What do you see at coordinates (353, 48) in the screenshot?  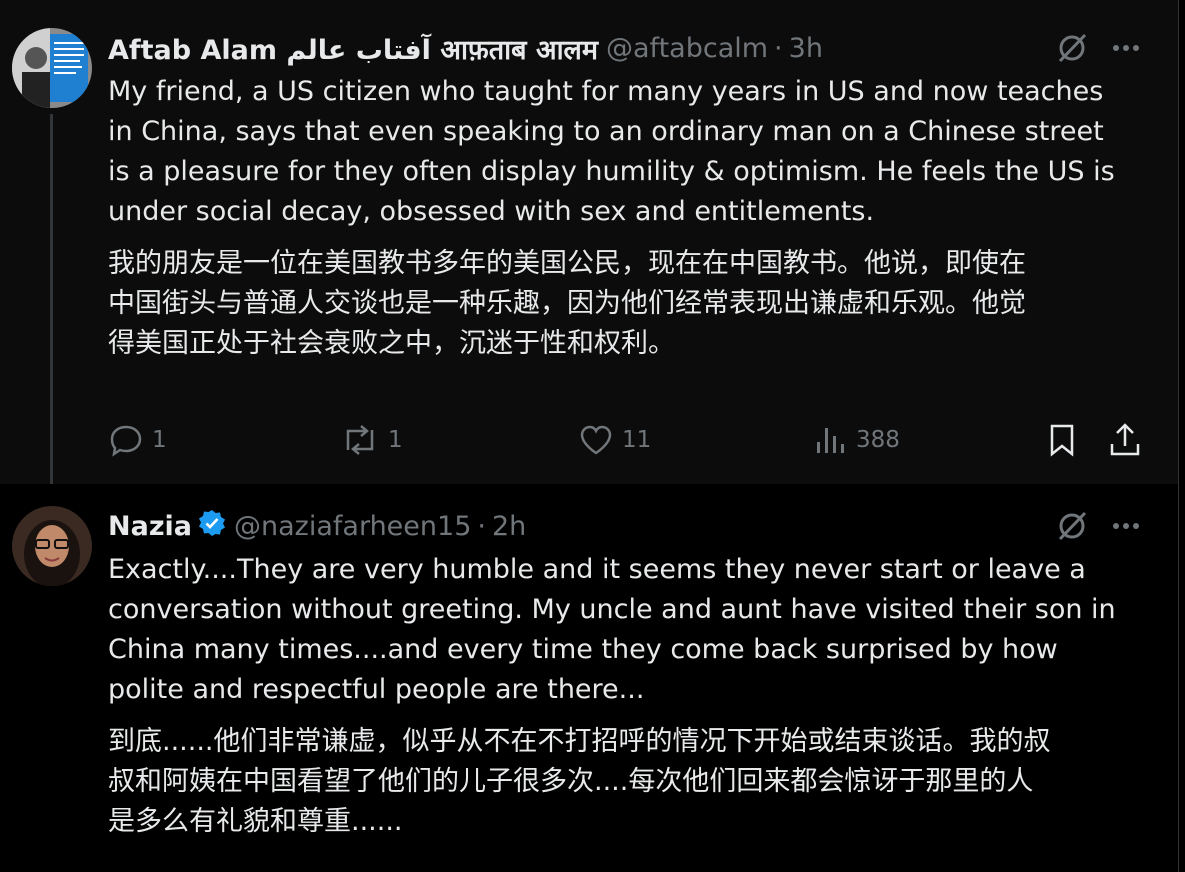 I see `author-name: Aftab Alam آفتاب عالم आफ़ताब आलम` at bounding box center [353, 48].